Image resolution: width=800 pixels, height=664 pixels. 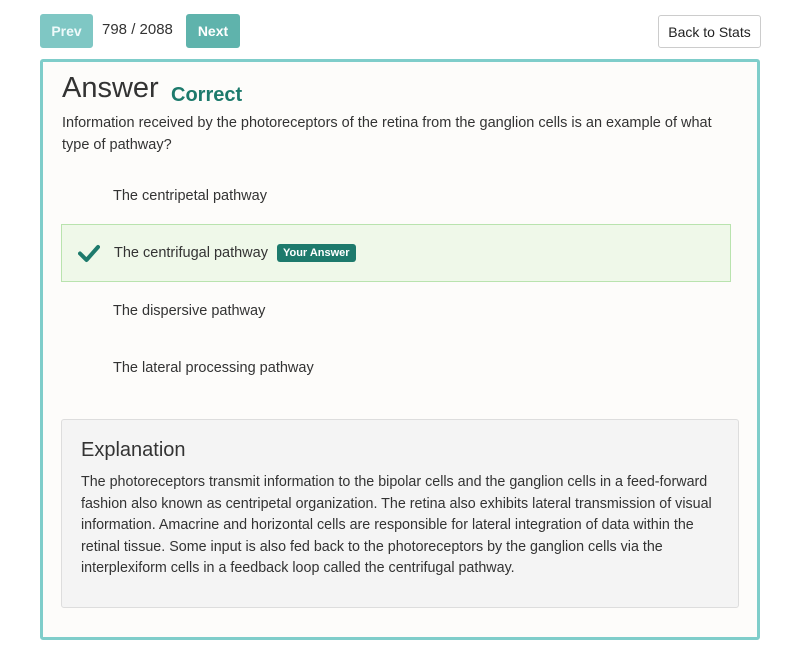 I want to click on question-navigation: Prev 798 / 2088 Next Back to Stats, so click(x=400, y=29).